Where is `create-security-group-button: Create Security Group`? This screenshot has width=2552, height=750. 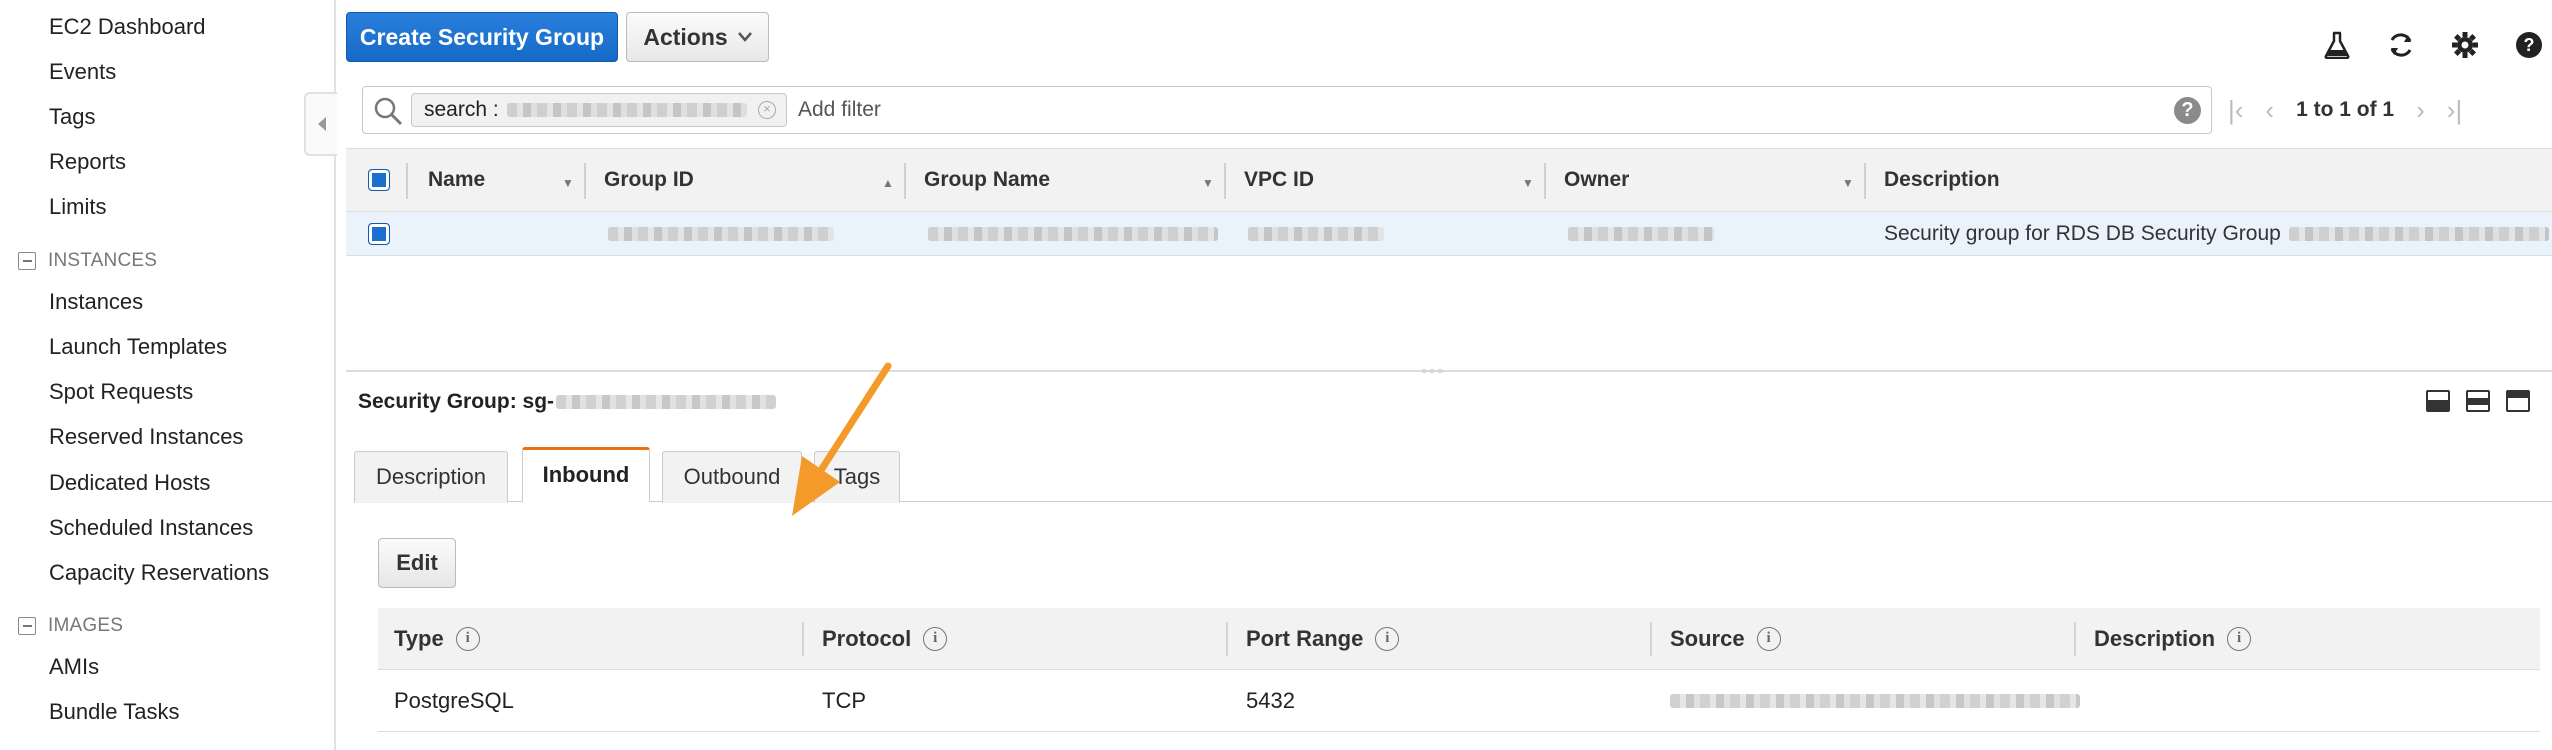
create-security-group-button: Create Security Group is located at coordinates (482, 37).